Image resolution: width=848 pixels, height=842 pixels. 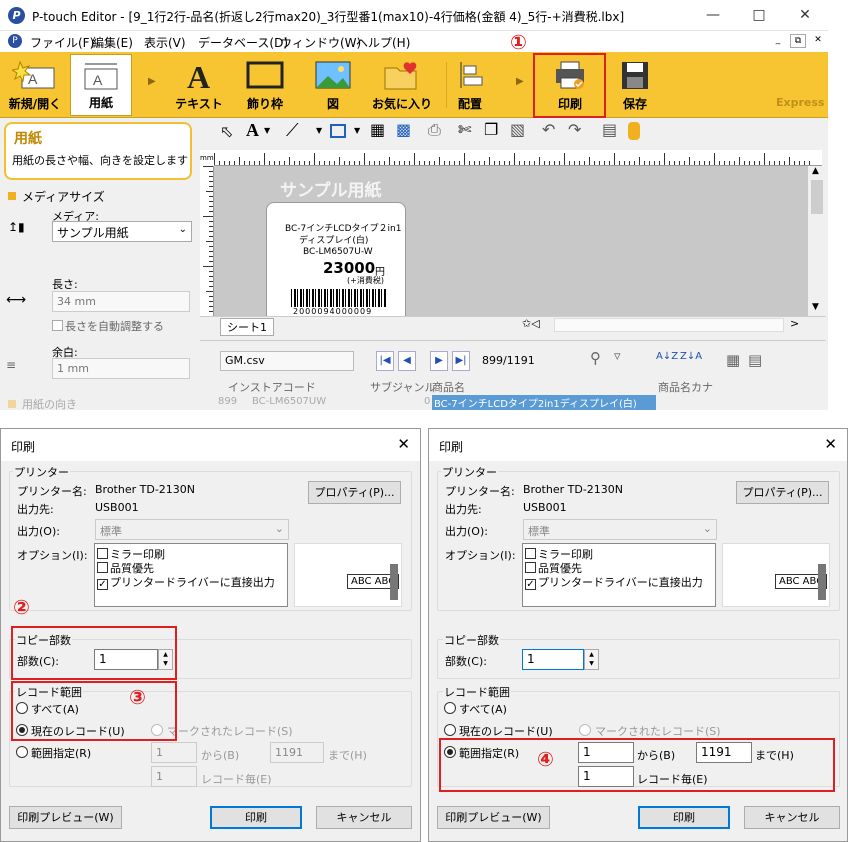 I want to click on range-radio, so click(x=22, y=752).